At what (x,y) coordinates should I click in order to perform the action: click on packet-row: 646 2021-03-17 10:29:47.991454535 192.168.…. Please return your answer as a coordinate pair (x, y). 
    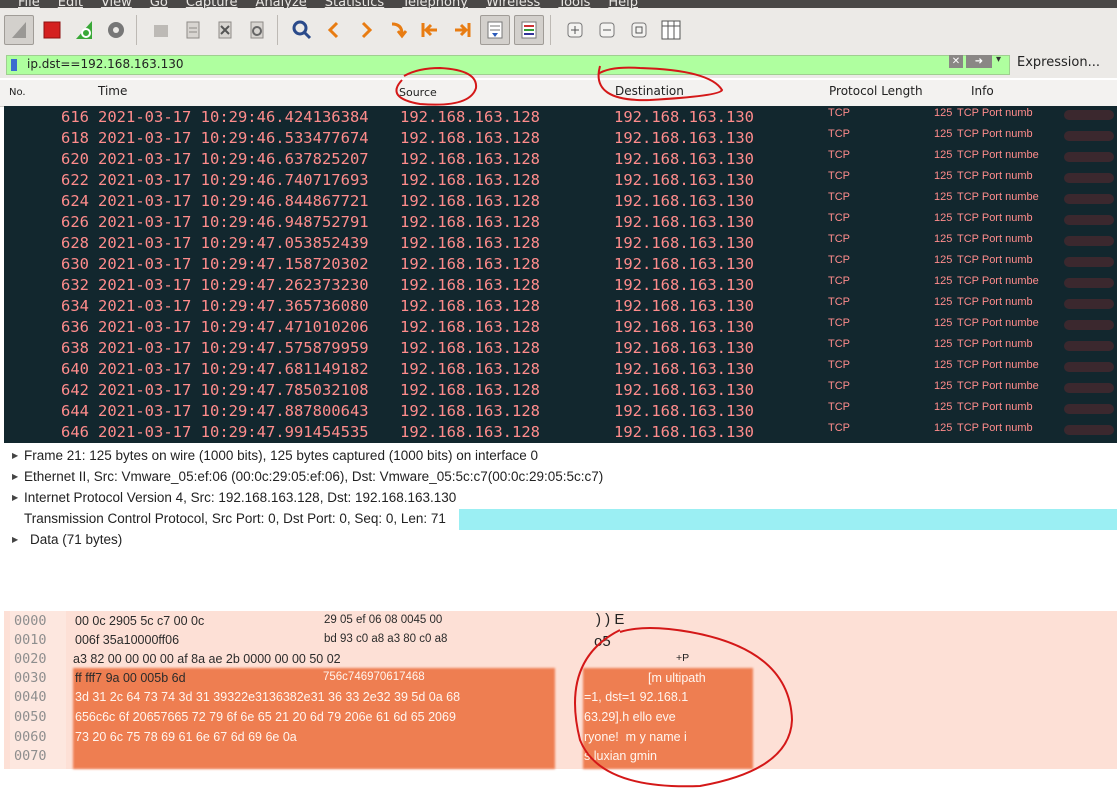
    Looking at the image, I should click on (560, 431).